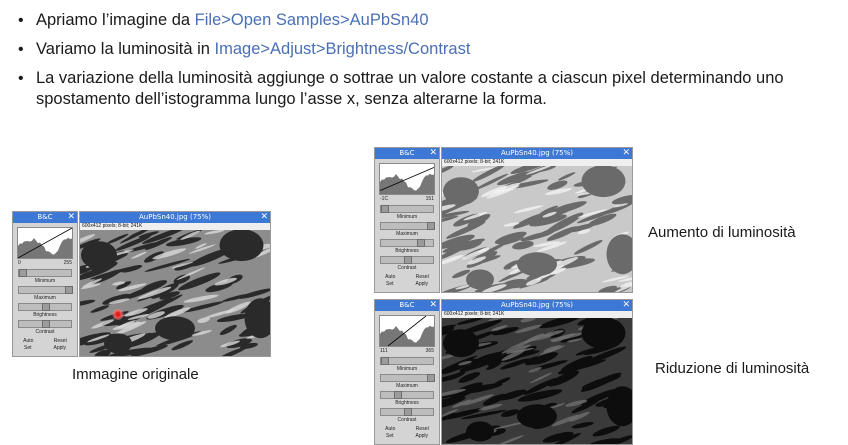  What do you see at coordinates (722, 232) in the screenshot?
I see `caption-increased: Aumento di luminosità` at bounding box center [722, 232].